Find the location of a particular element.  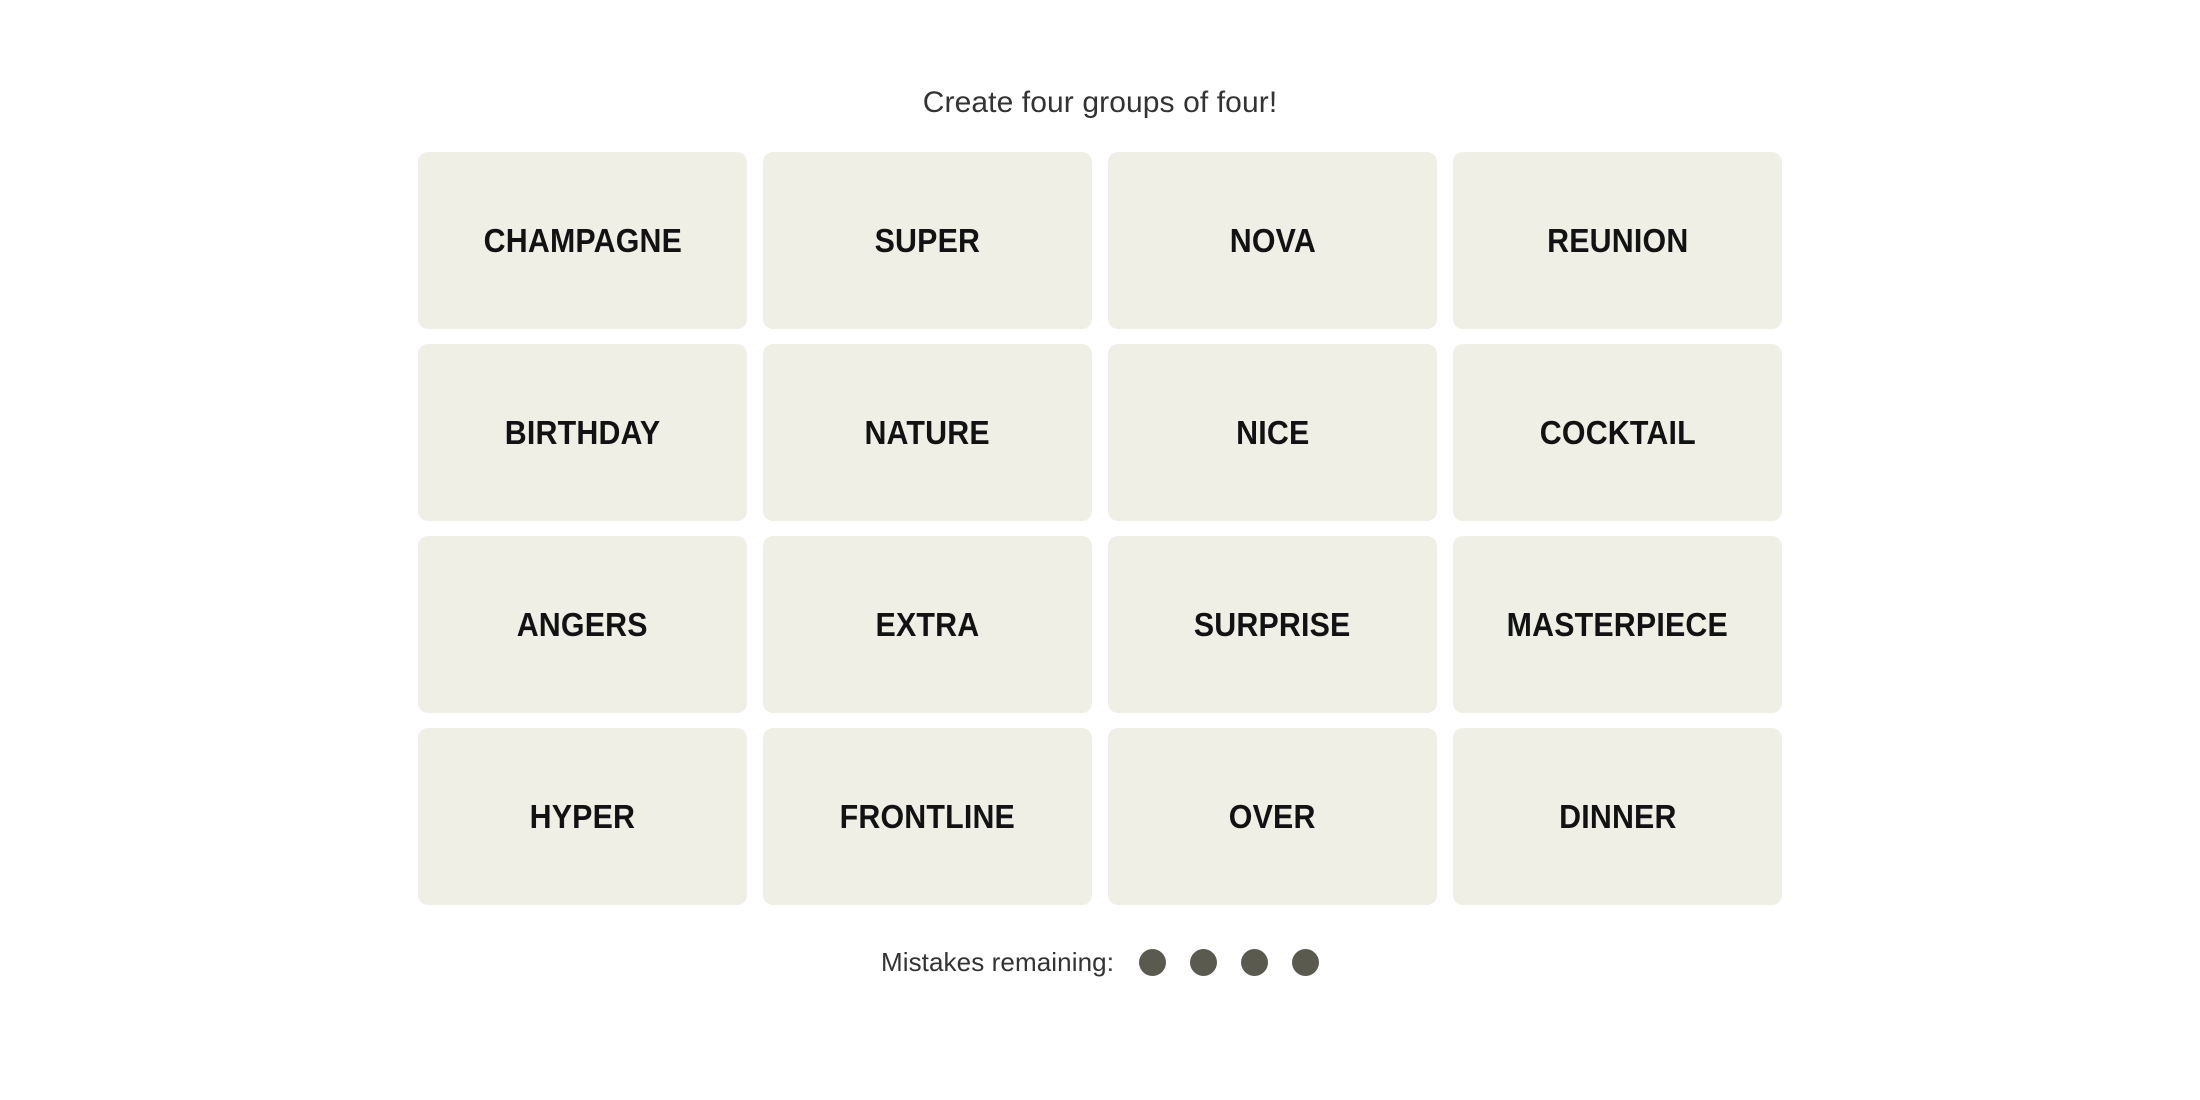

word-tile-surprise: SURPRISE is located at coordinates (1272, 624).